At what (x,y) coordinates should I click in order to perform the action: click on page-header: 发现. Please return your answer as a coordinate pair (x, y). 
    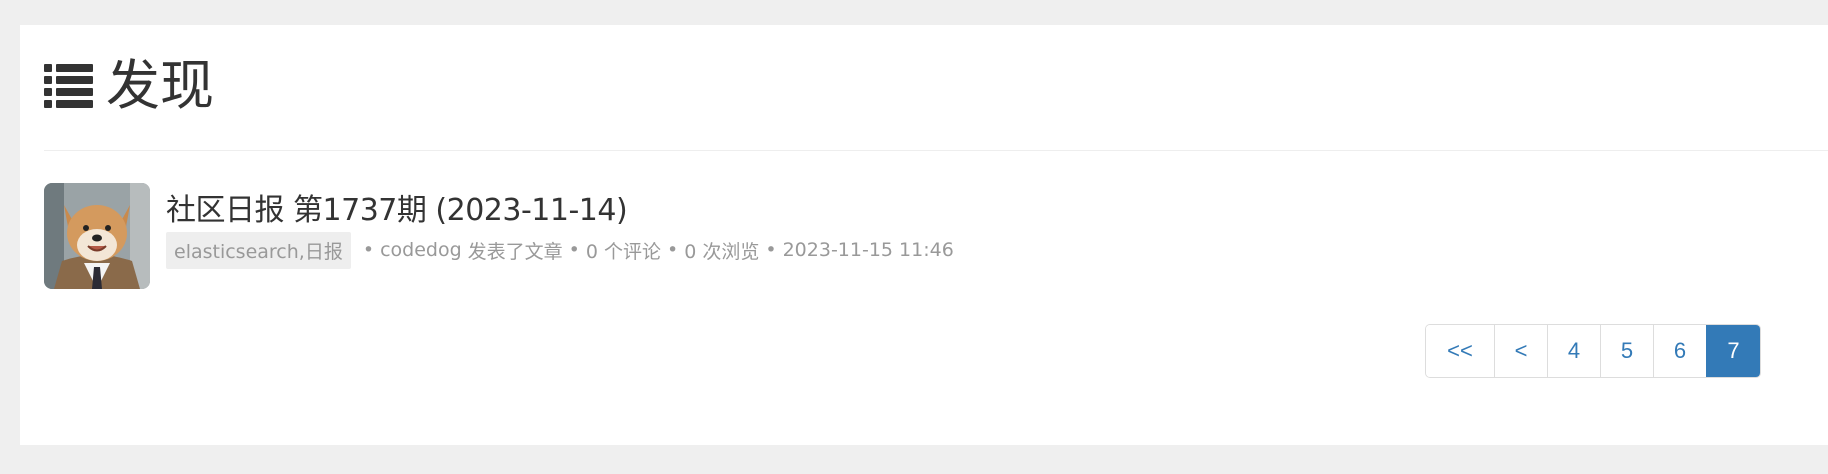
    Looking at the image, I should click on (129, 86).